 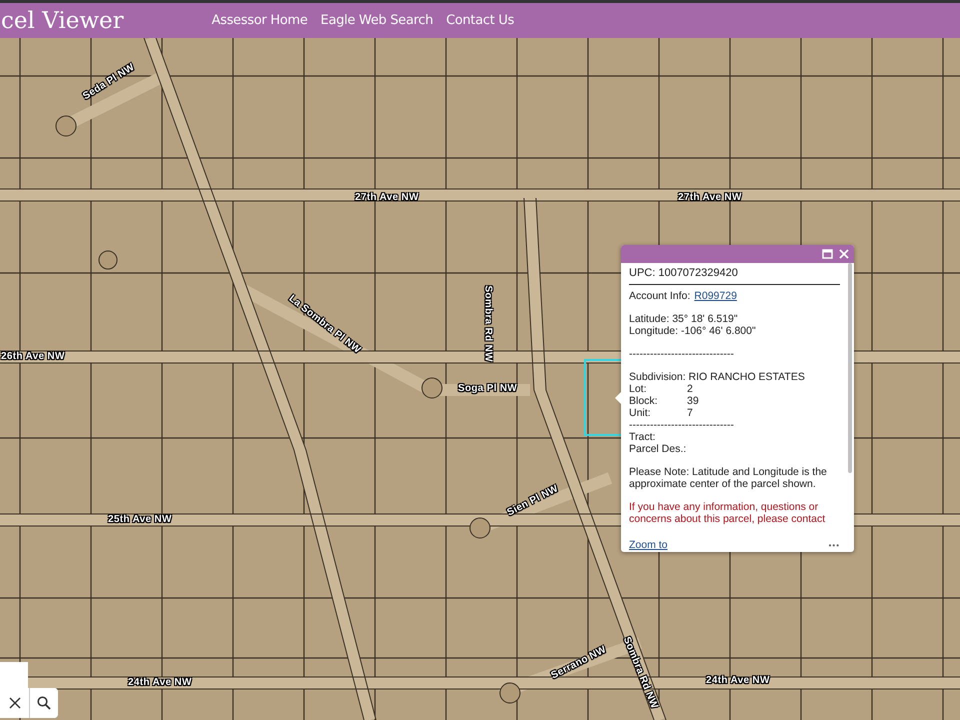 I want to click on info-text: Latitude: 35° 18' 6.519", so click(x=684, y=319).